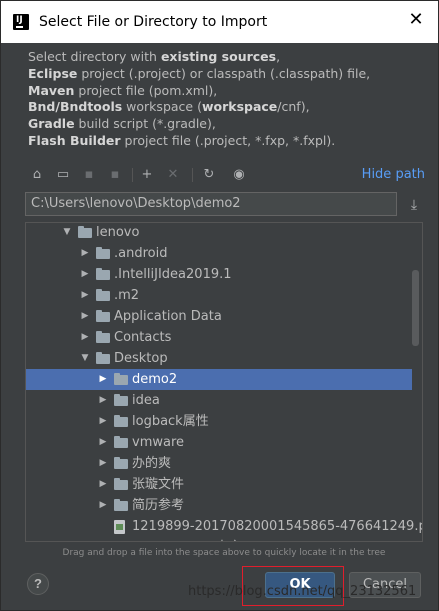 This screenshot has width=439, height=611. I want to click on tree-row: ▶ Application Data, so click(219, 316).